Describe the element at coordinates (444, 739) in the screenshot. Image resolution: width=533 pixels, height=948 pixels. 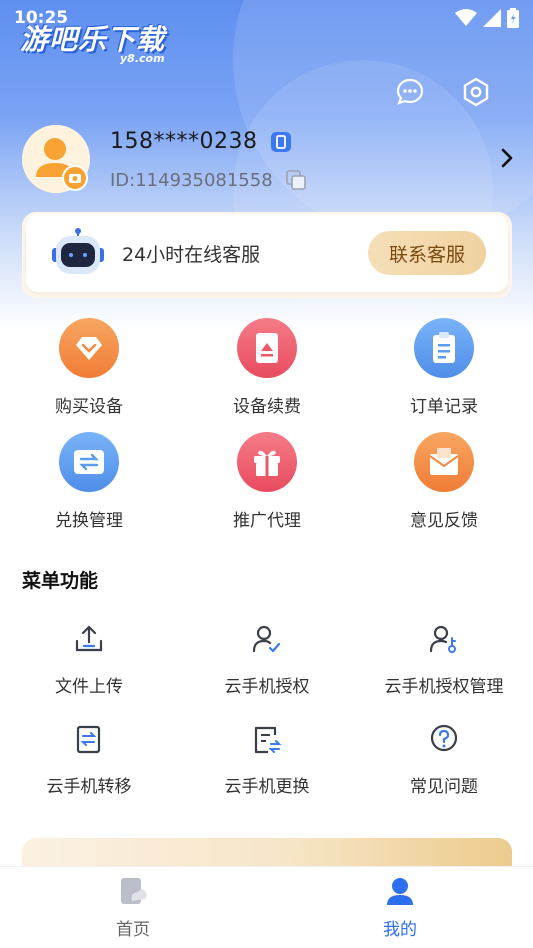
I see `question-icon` at that location.